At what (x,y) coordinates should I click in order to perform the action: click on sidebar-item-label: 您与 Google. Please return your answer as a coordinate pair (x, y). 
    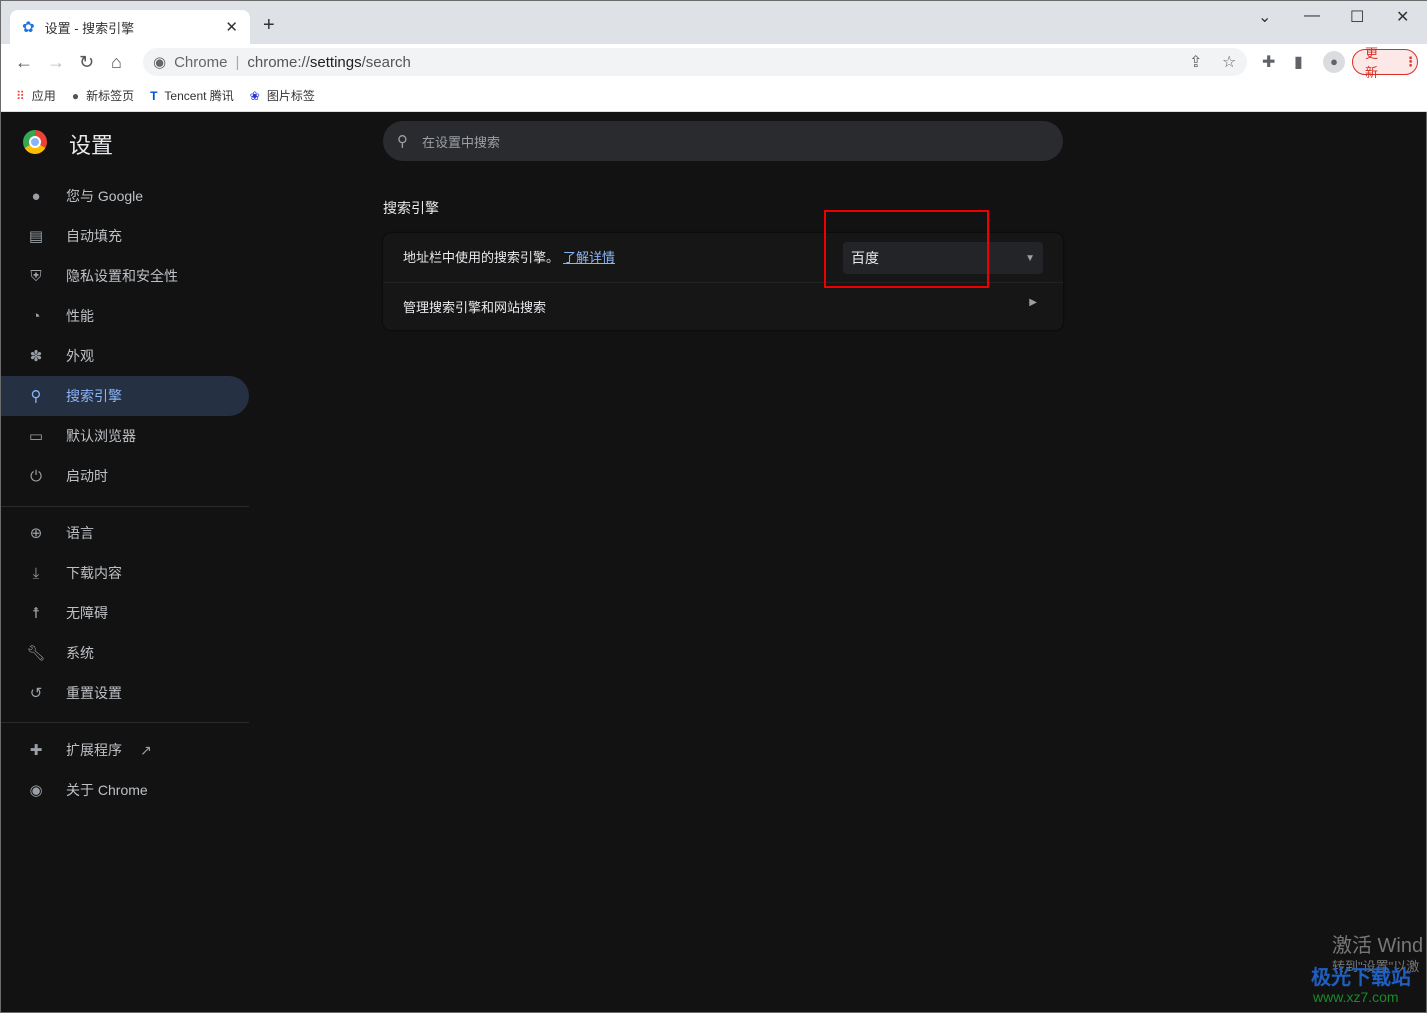
    Looking at the image, I should click on (105, 196).